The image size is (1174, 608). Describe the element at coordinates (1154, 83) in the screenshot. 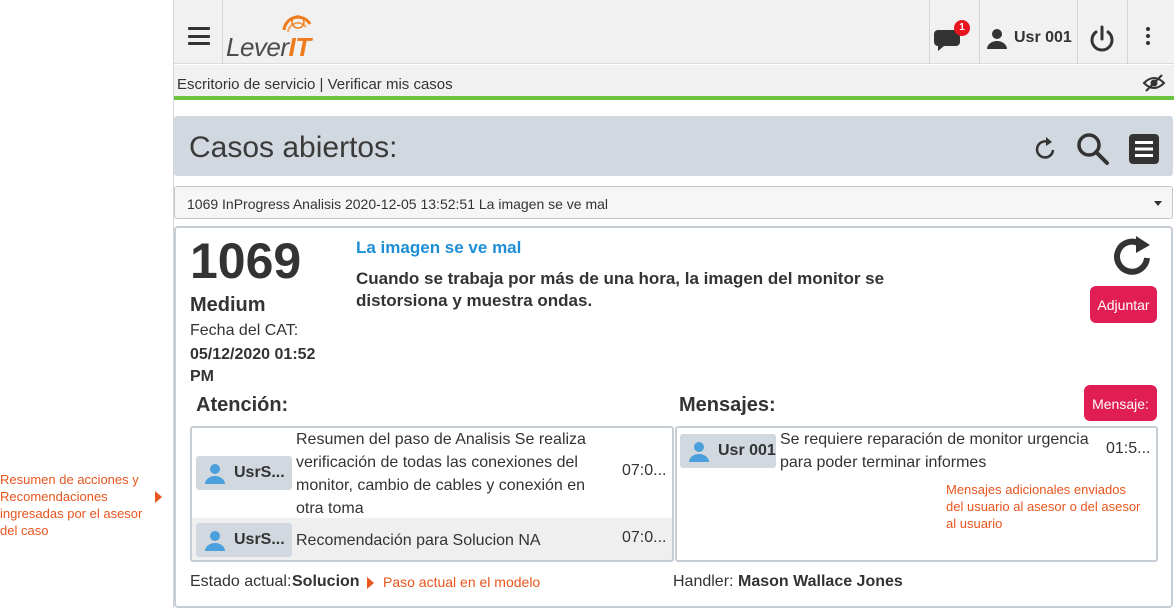

I see `eye-hidden-icon` at that location.